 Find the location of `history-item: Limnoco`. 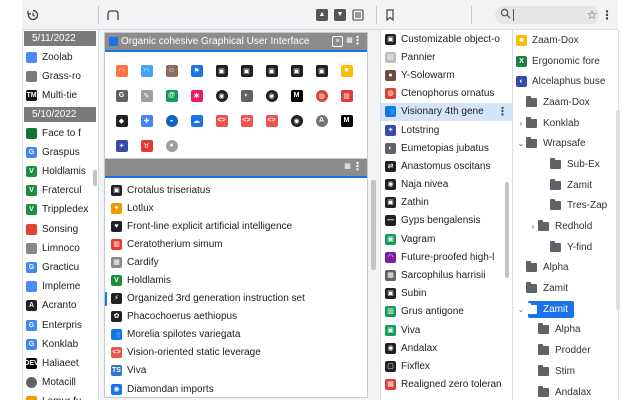

history-item: Limnoco is located at coordinates (60, 248).